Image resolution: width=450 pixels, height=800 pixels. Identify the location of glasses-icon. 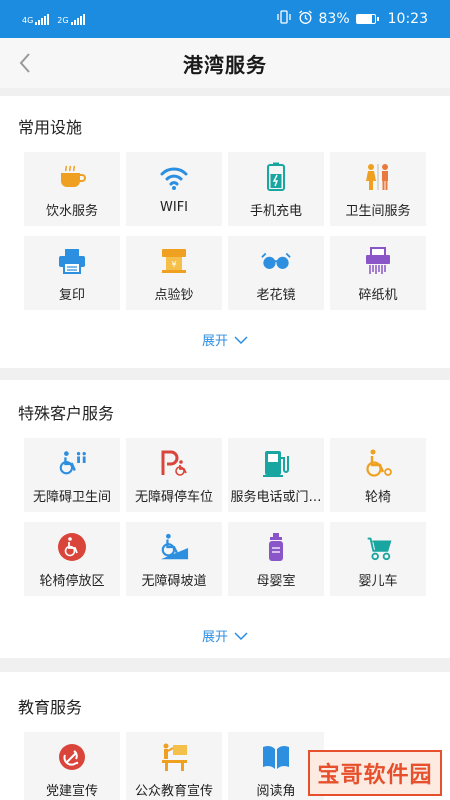
(276, 261).